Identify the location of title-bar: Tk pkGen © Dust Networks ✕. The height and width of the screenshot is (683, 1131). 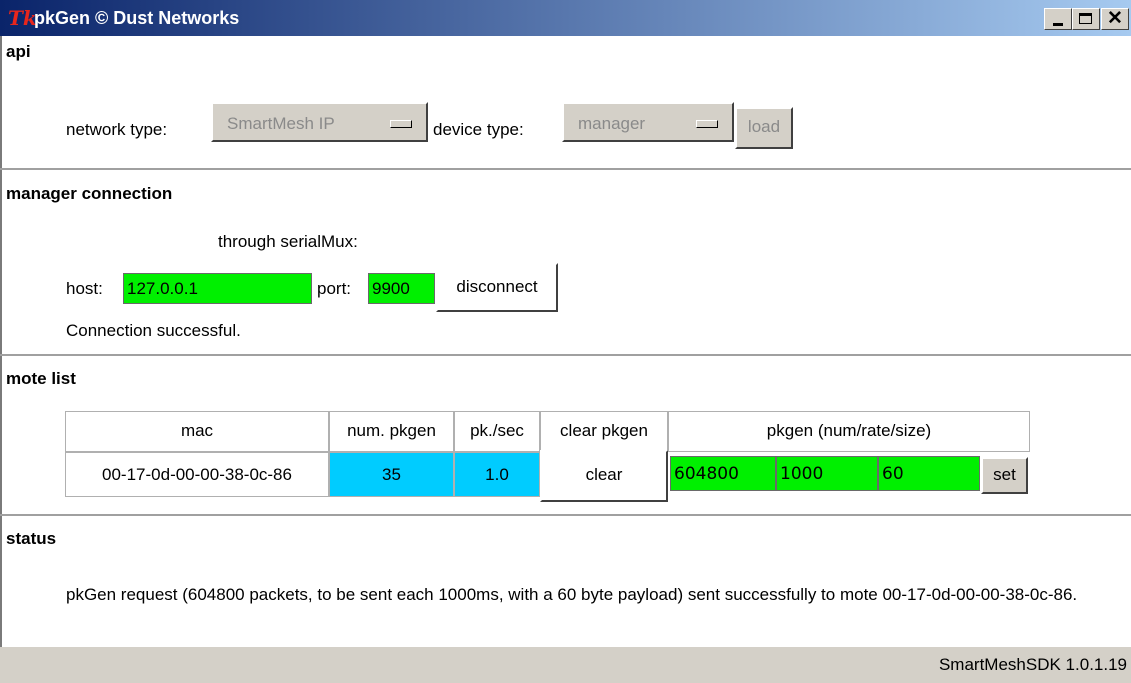
(565, 18).